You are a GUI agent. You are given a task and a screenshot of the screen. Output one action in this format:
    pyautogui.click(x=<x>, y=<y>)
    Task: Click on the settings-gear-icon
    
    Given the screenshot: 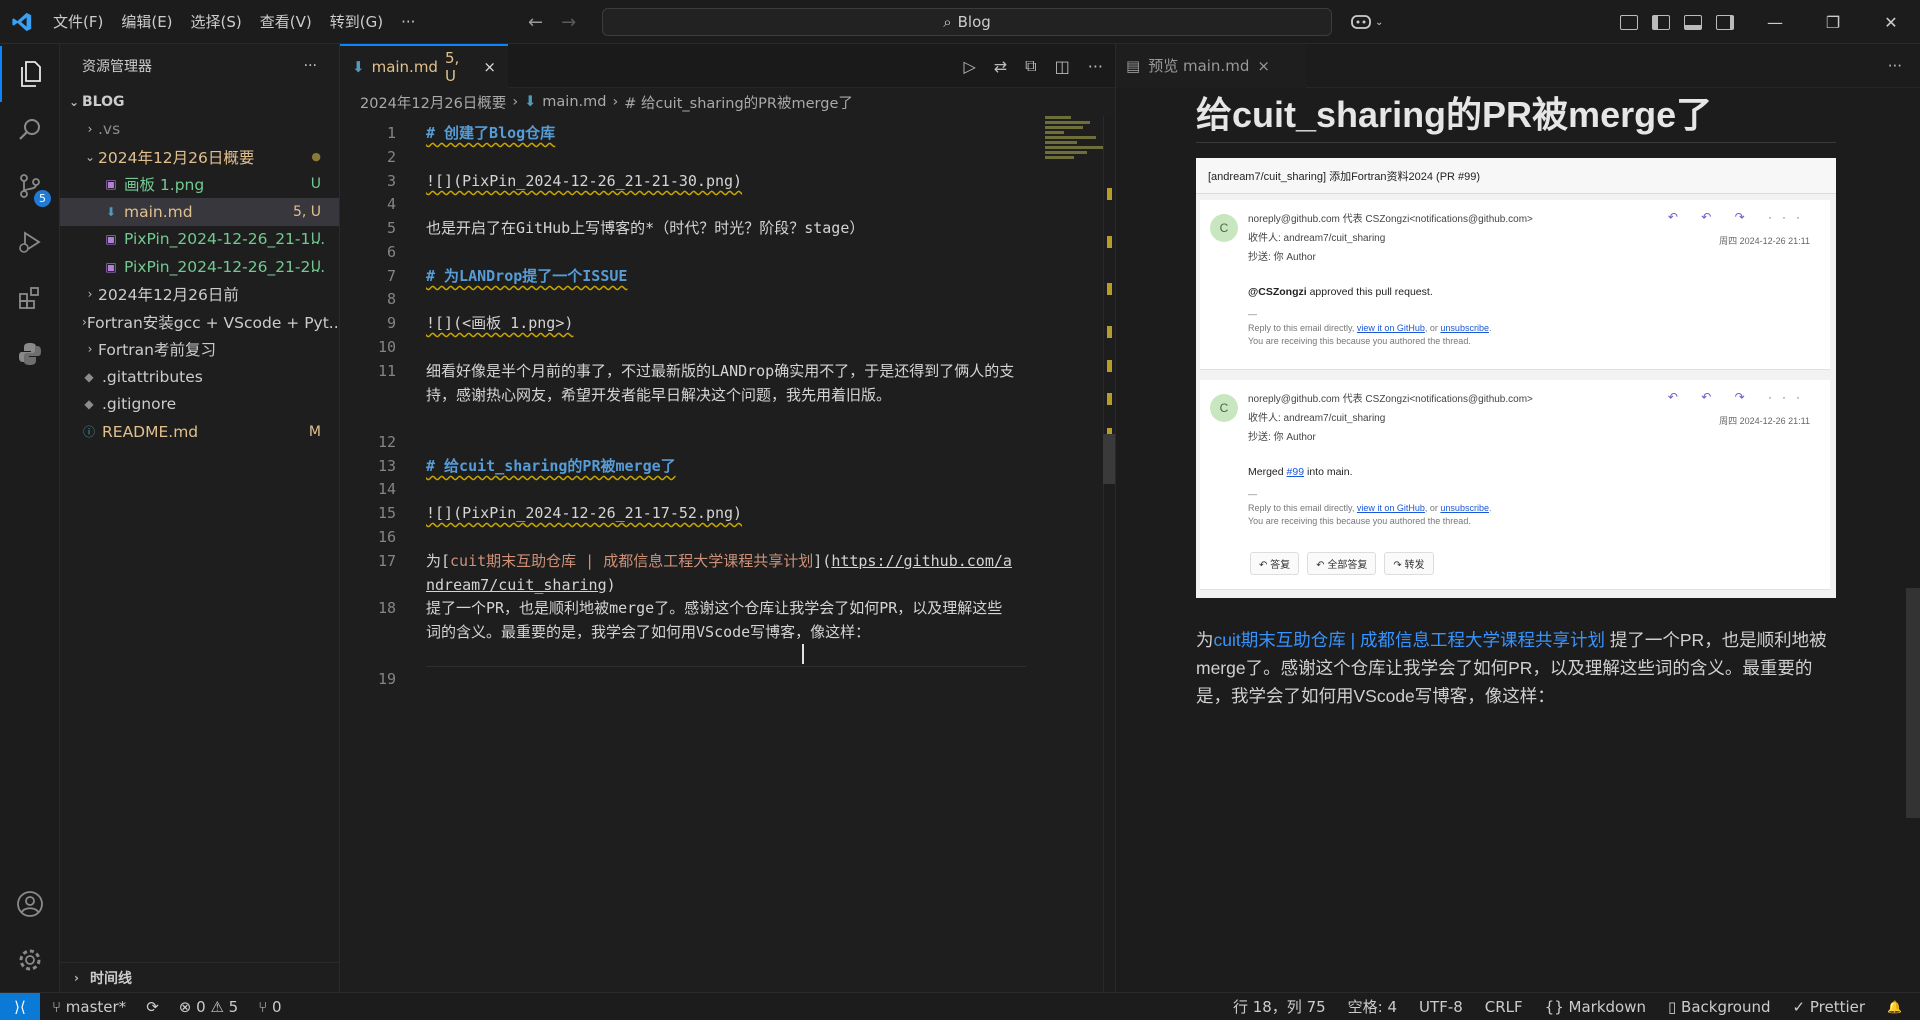 What is the action you would take?
    pyautogui.click(x=30, y=960)
    